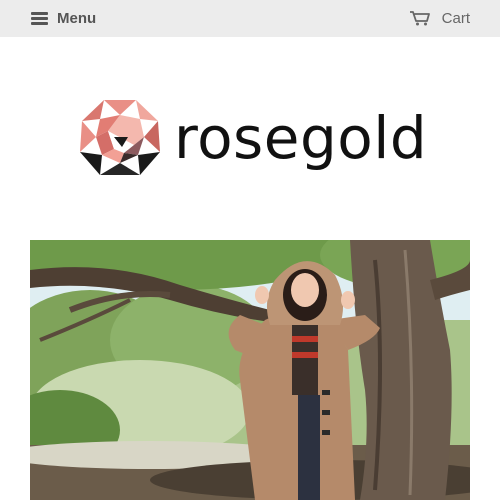 This screenshot has width=500, height=500. I want to click on cart-button: Cart, so click(439, 18).